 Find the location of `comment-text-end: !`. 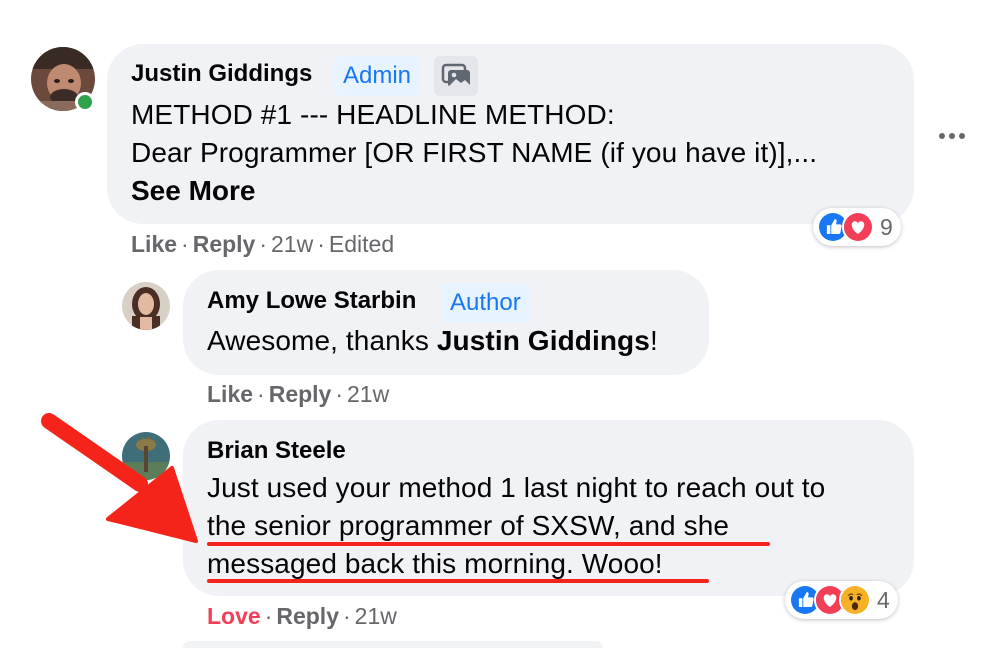

comment-text-end: ! is located at coordinates (653, 340).